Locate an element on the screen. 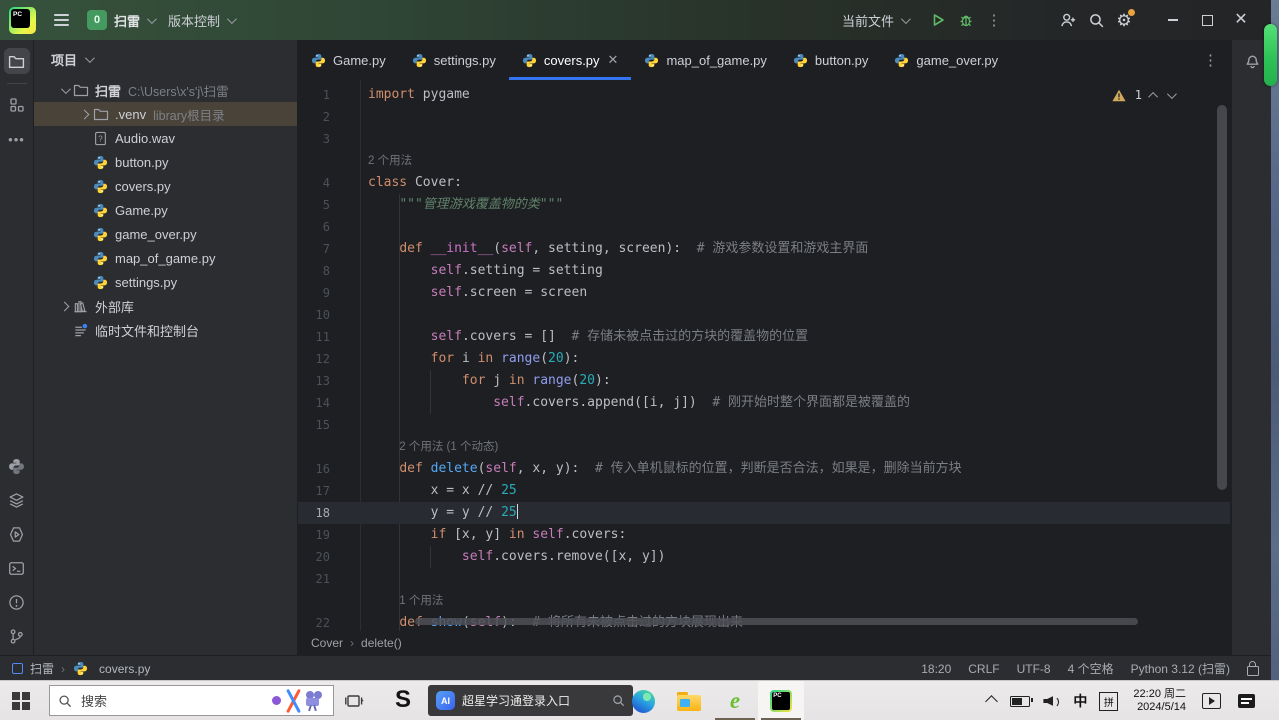 This screenshot has height=720, width=1279. tab-map_of_game-py: map_of_game.py is located at coordinates (705, 60).